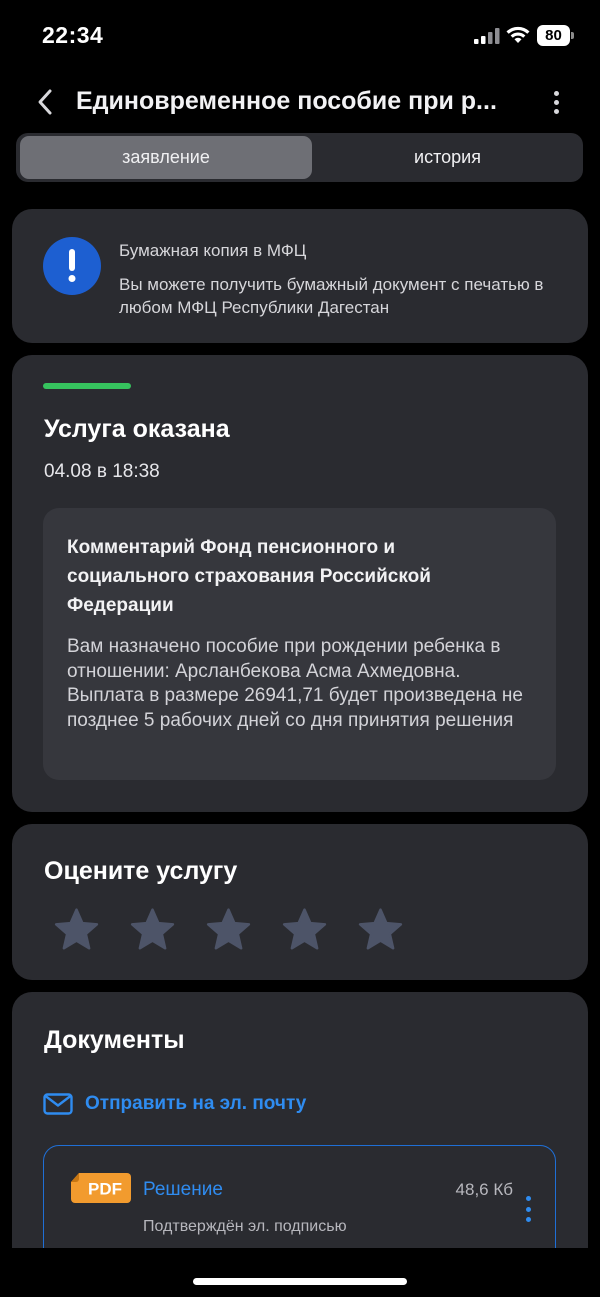 This screenshot has width=600, height=1297. What do you see at coordinates (447, 157) in the screenshot?
I see `tab-history: история` at bounding box center [447, 157].